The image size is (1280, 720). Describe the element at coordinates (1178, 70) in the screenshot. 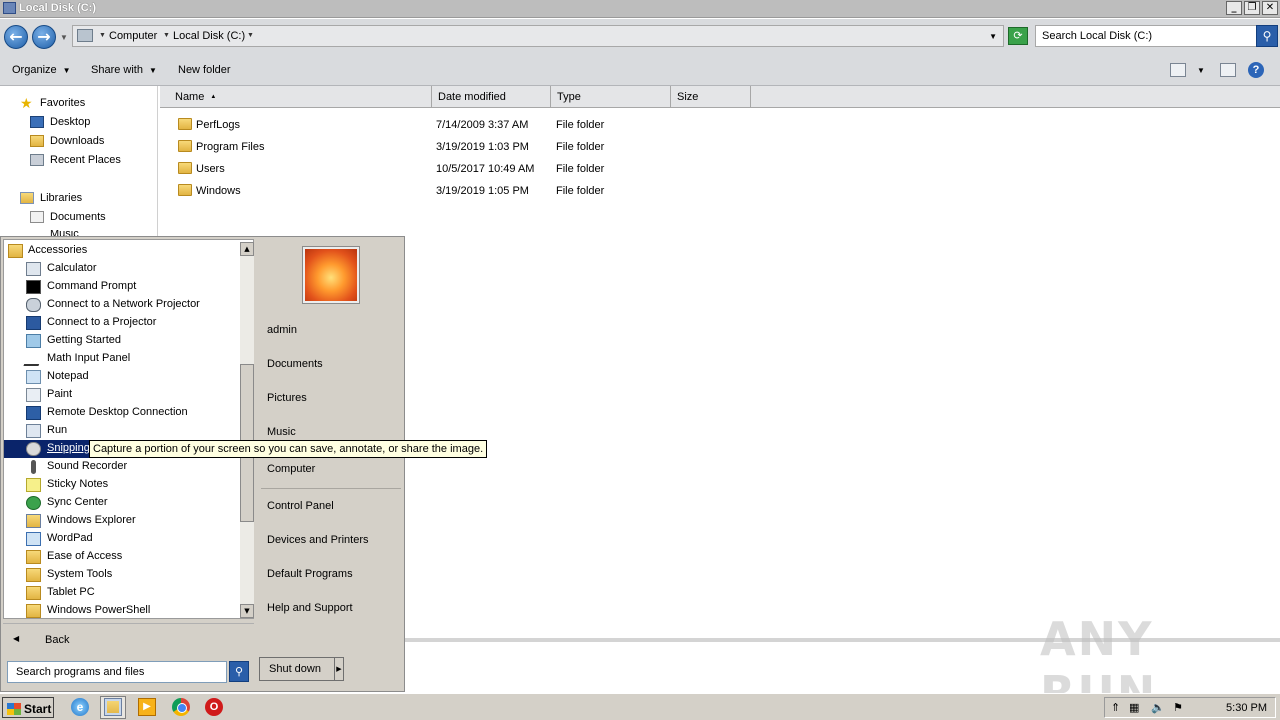

I see `change-view-icon` at that location.